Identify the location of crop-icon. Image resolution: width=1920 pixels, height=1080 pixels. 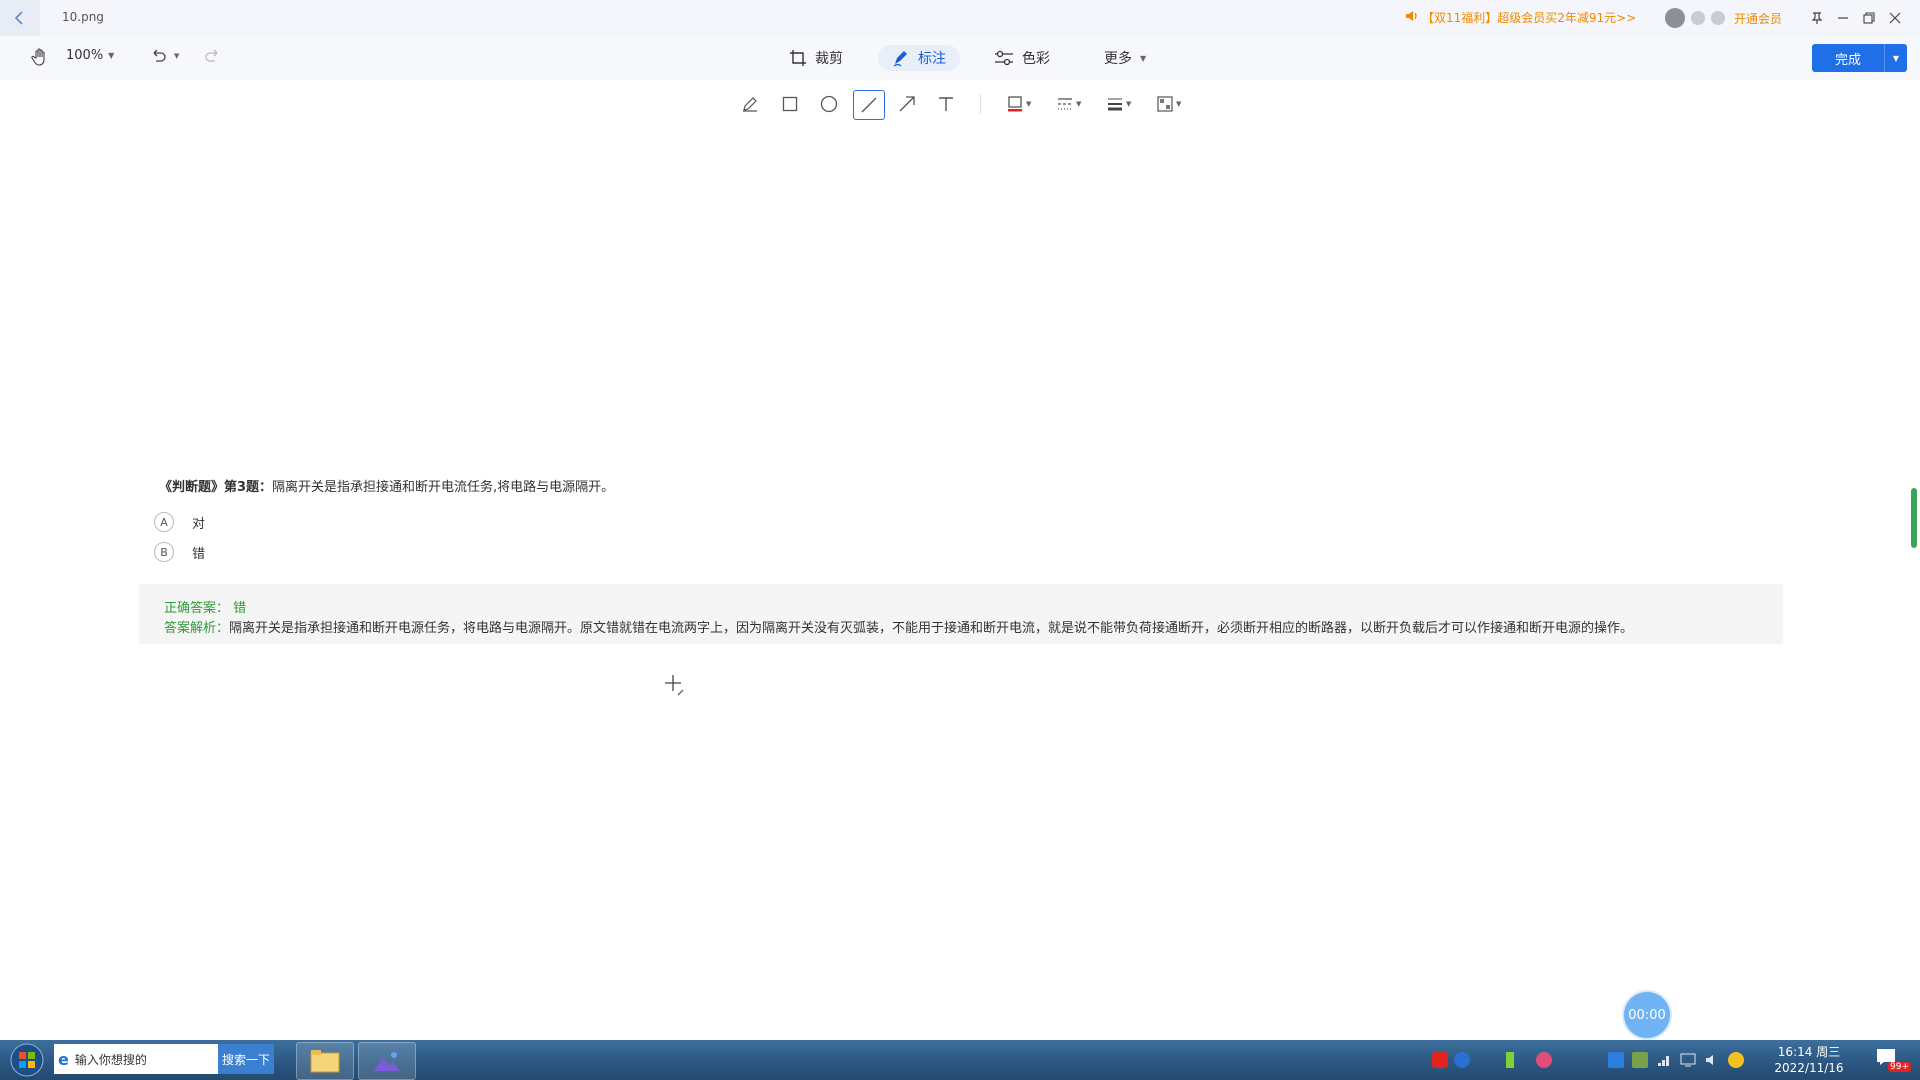
(798, 58).